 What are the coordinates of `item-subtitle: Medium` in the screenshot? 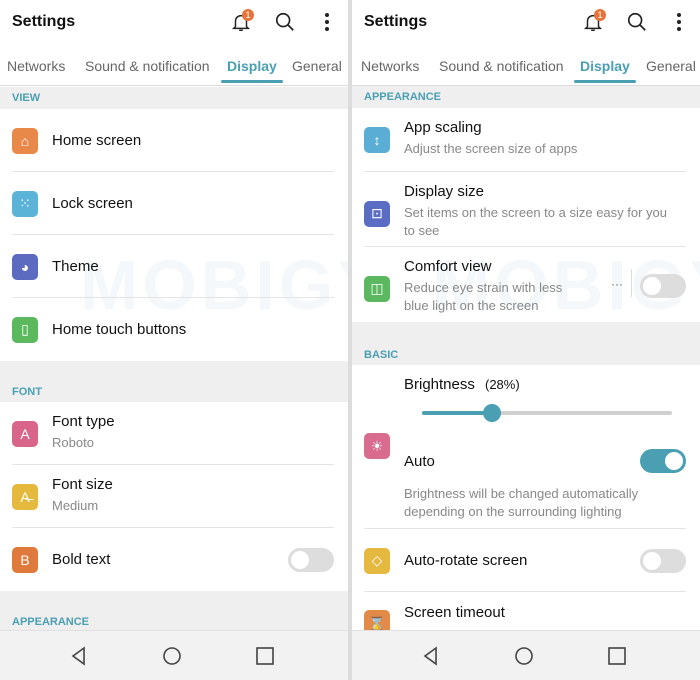 It's located at (75, 505).